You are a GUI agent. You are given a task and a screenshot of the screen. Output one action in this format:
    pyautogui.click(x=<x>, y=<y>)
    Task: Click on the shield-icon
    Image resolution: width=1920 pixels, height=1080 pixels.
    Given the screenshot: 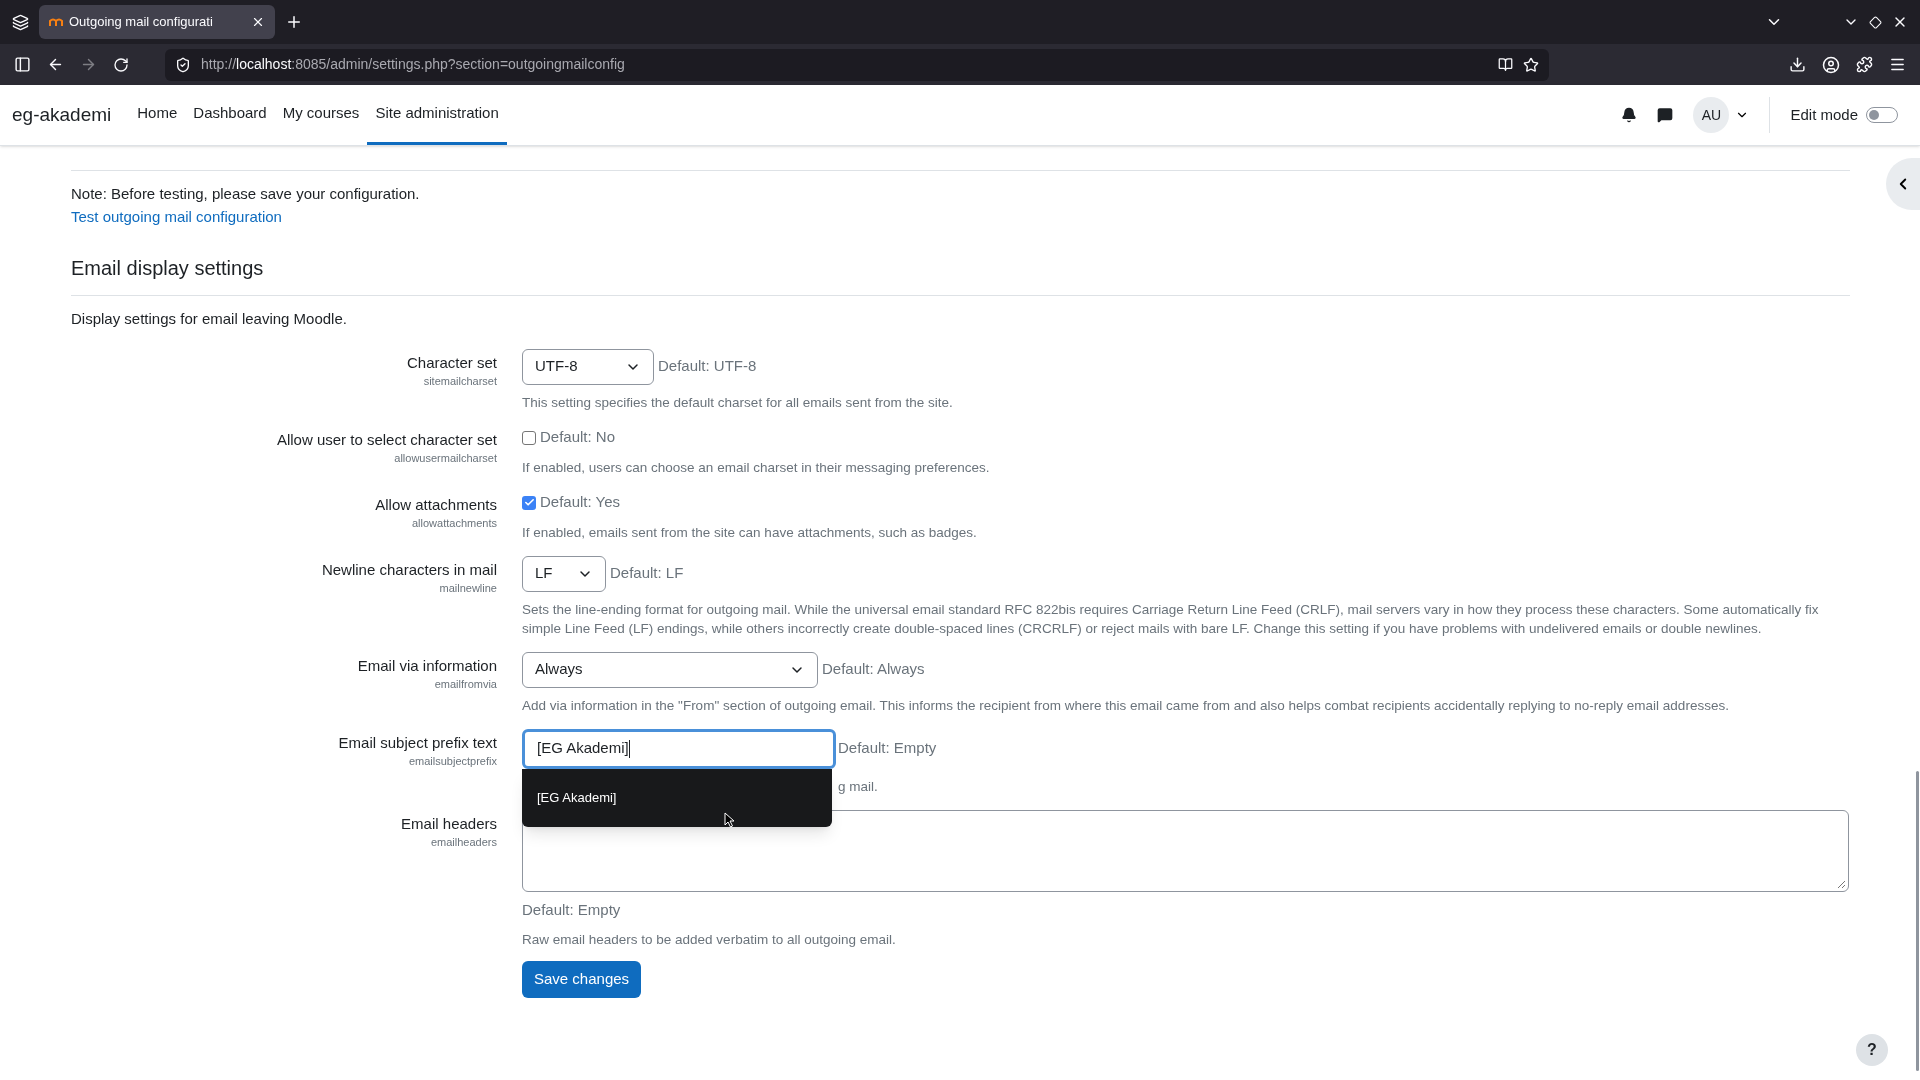 What is the action you would take?
    pyautogui.click(x=183, y=64)
    